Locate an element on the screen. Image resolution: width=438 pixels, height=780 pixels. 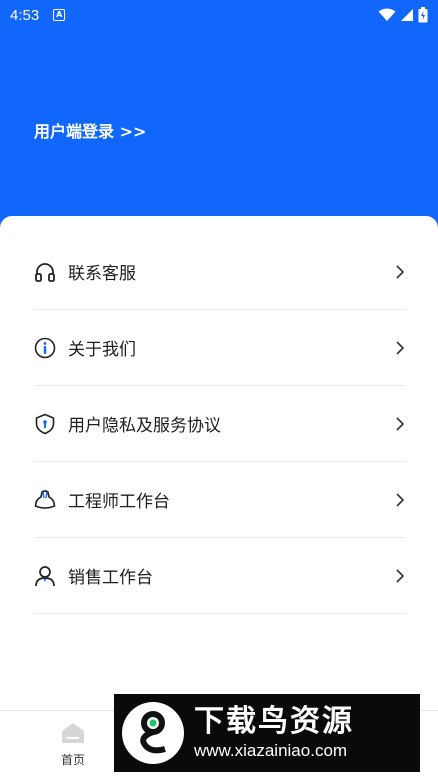
menu-item-about-us: 关于我们 is located at coordinates (220, 348).